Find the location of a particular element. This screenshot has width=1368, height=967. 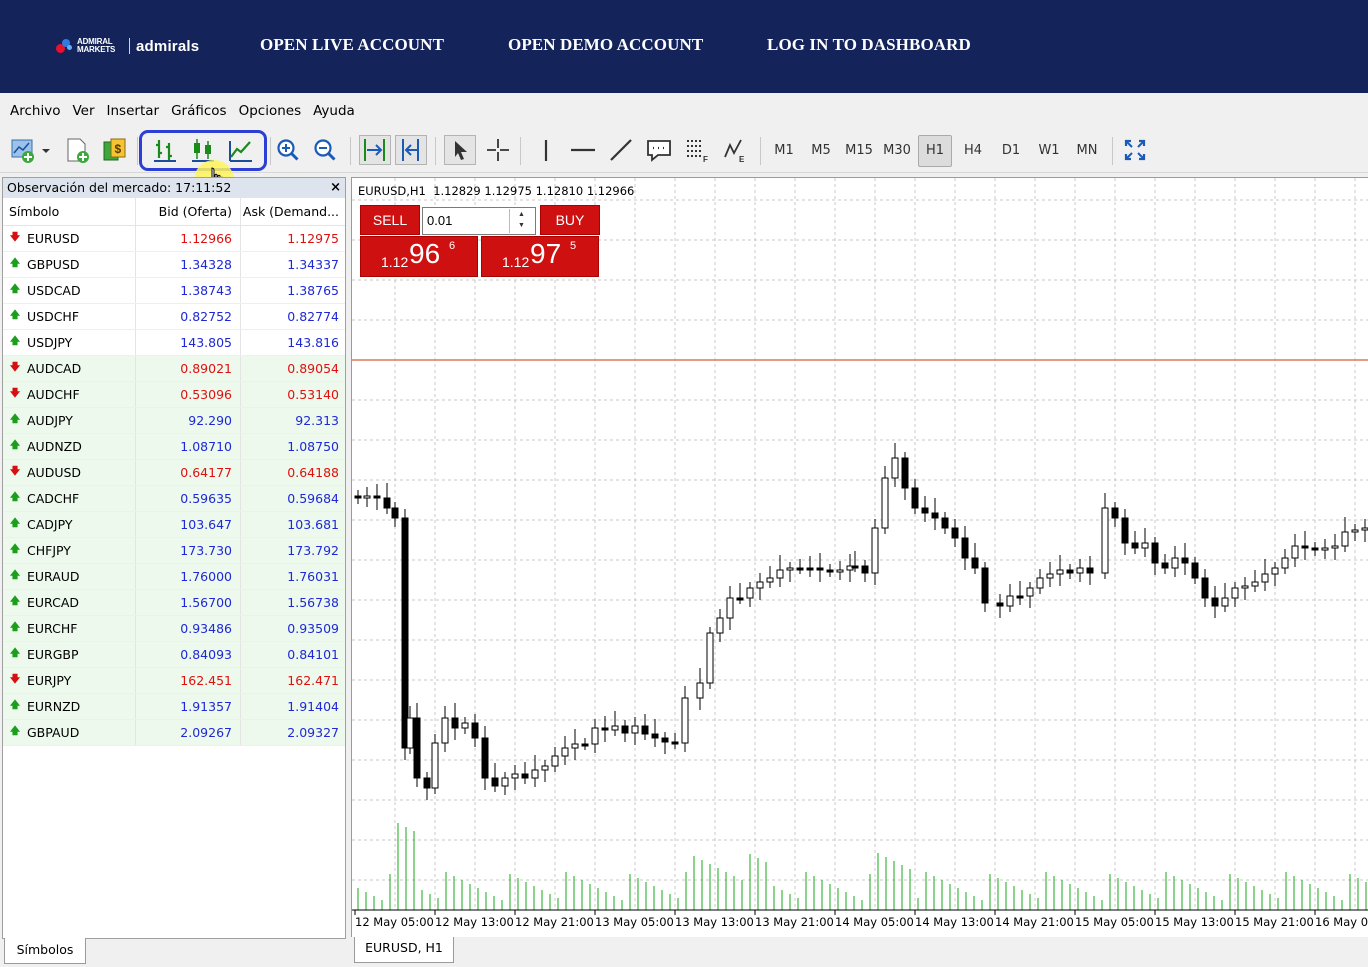

horizontal-line-icon is located at coordinates (583, 150).